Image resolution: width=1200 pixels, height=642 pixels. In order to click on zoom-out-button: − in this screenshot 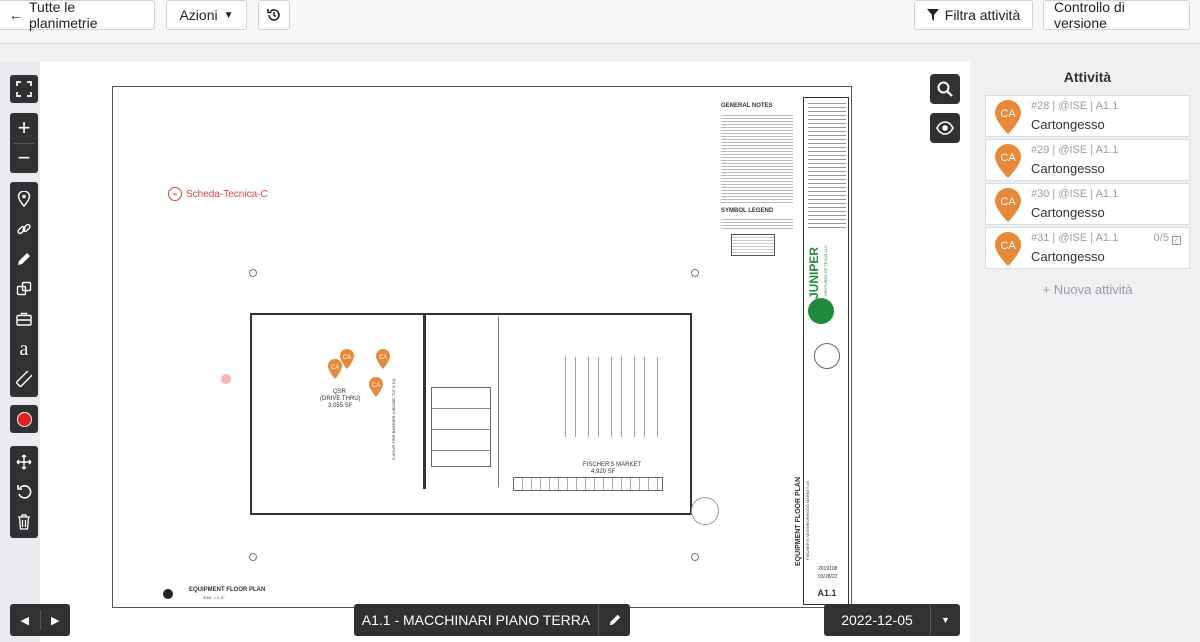, I will do `click(24, 158)`.